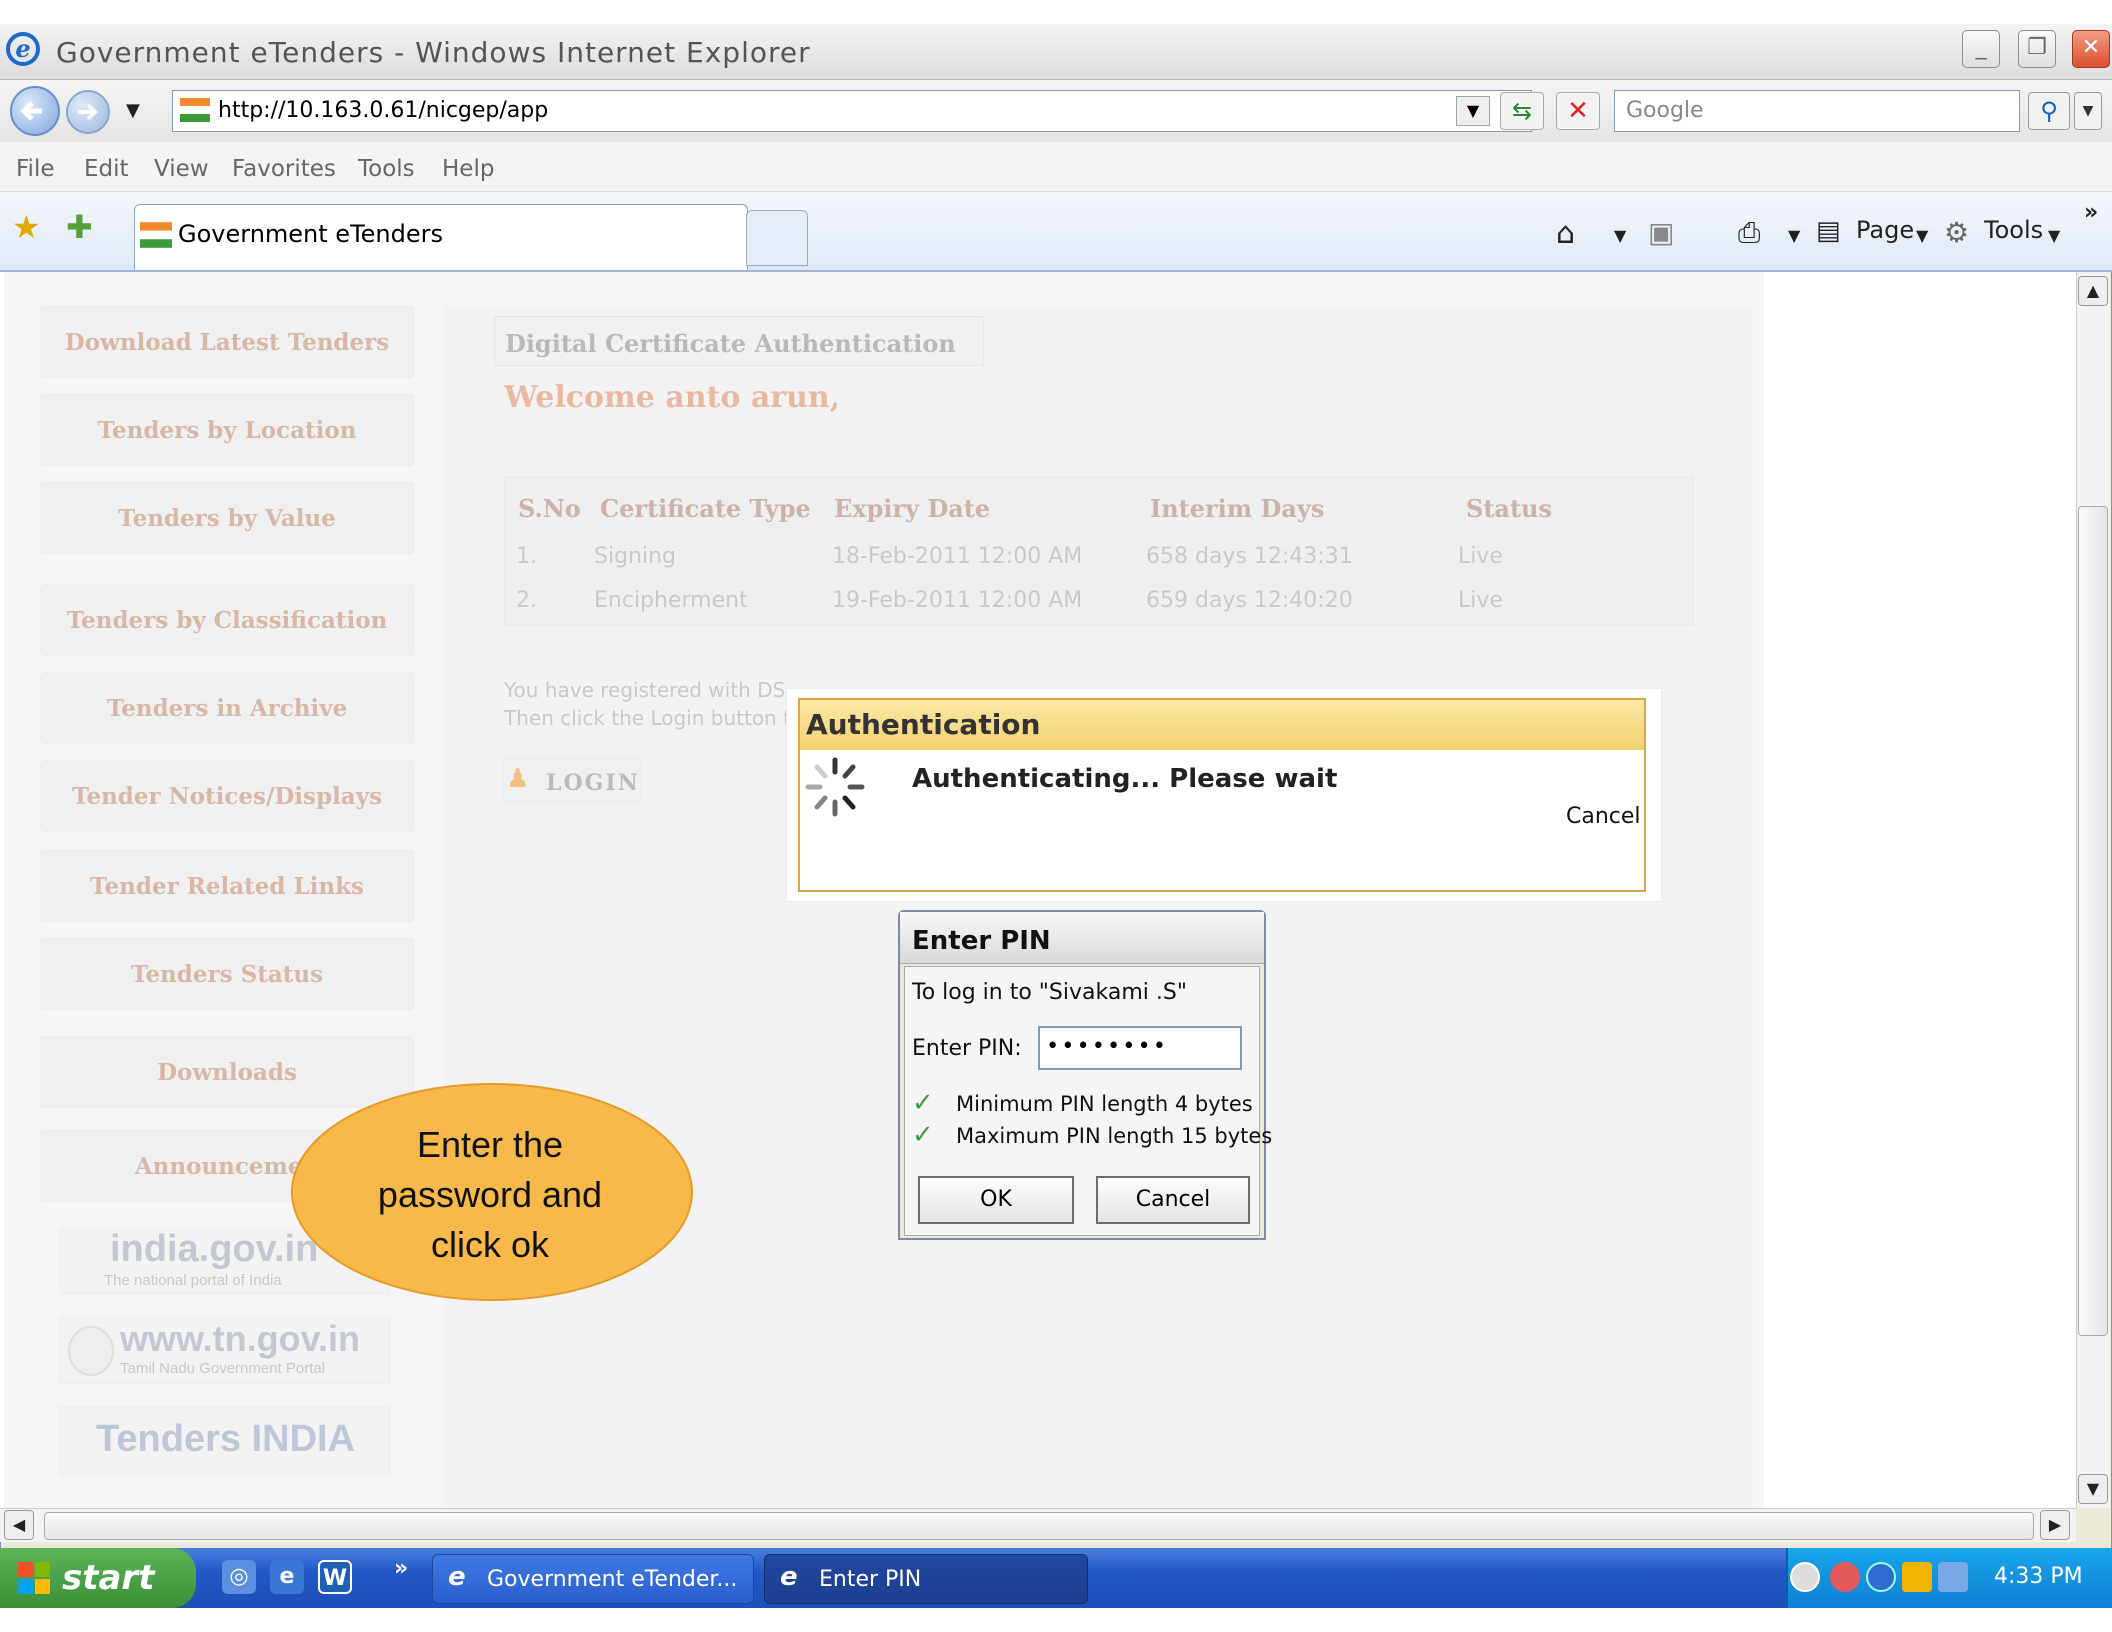 The width and height of the screenshot is (2112, 1632). I want to click on add-favorites-icon: ✚, so click(79, 227).